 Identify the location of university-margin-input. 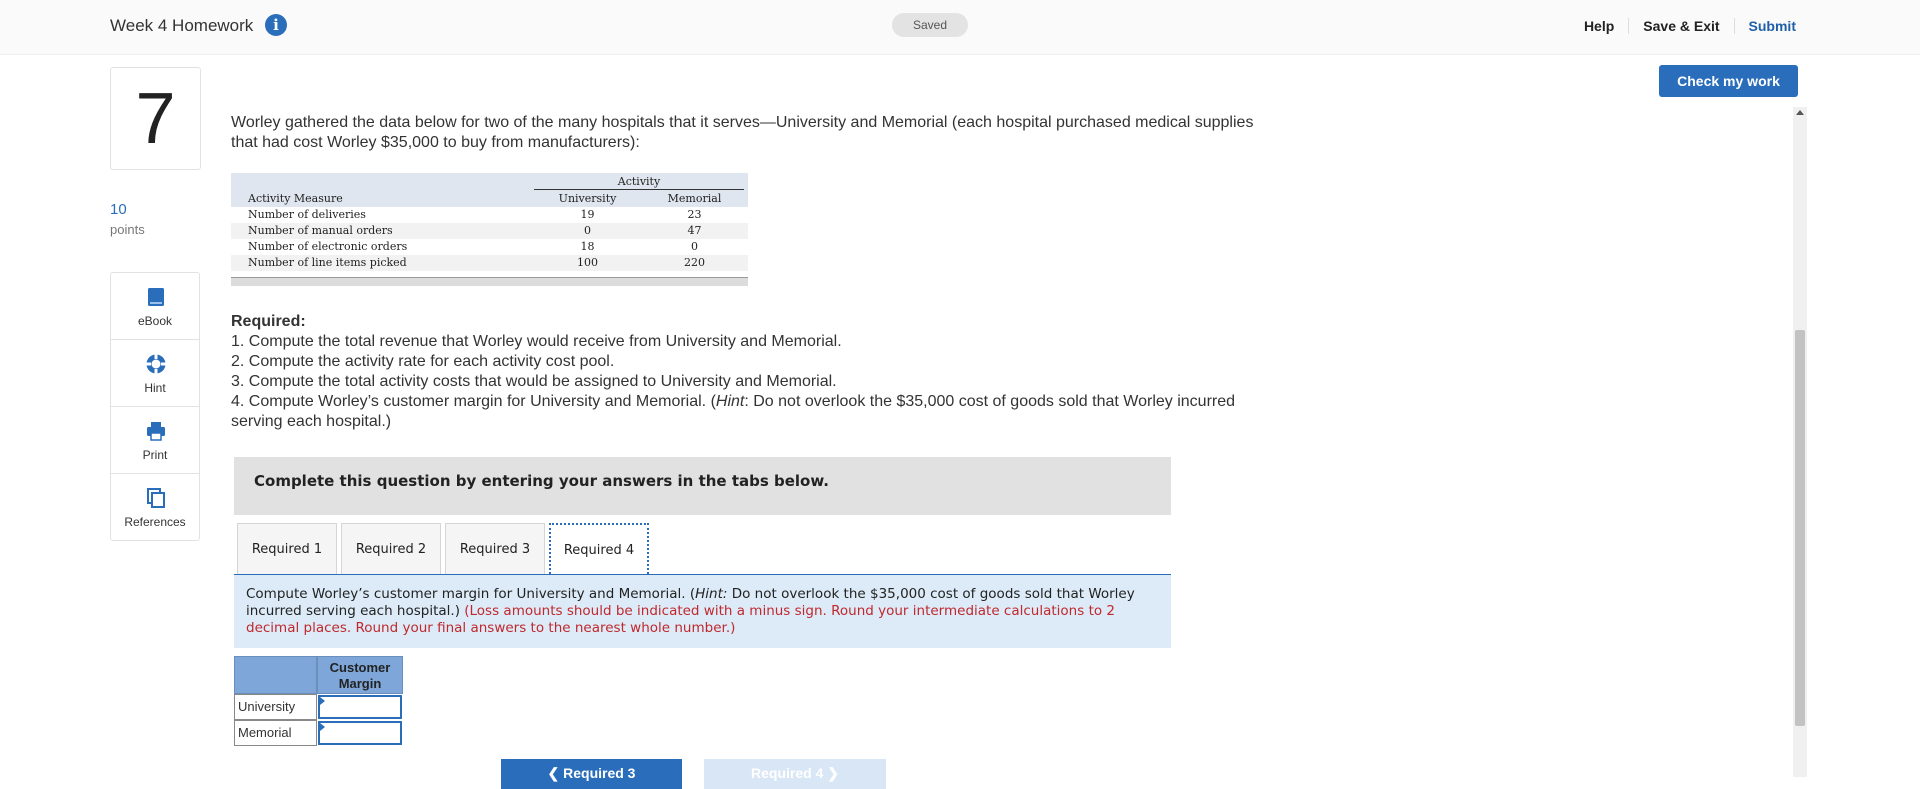
(360, 707).